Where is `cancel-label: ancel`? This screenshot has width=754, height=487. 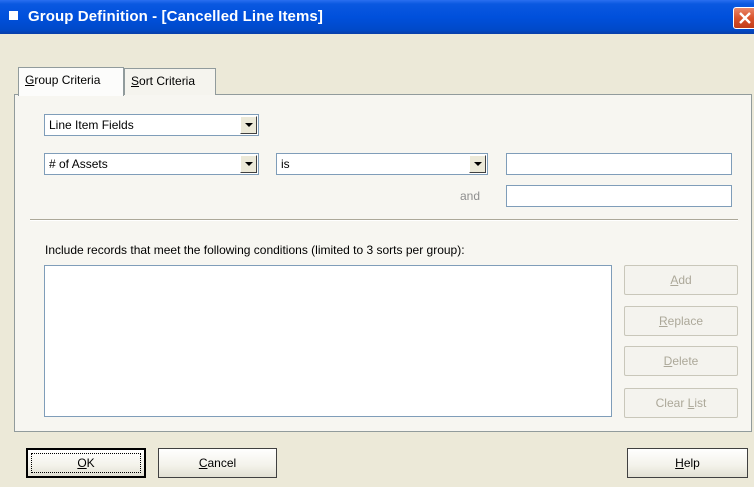 cancel-label: ancel is located at coordinates (222, 463).